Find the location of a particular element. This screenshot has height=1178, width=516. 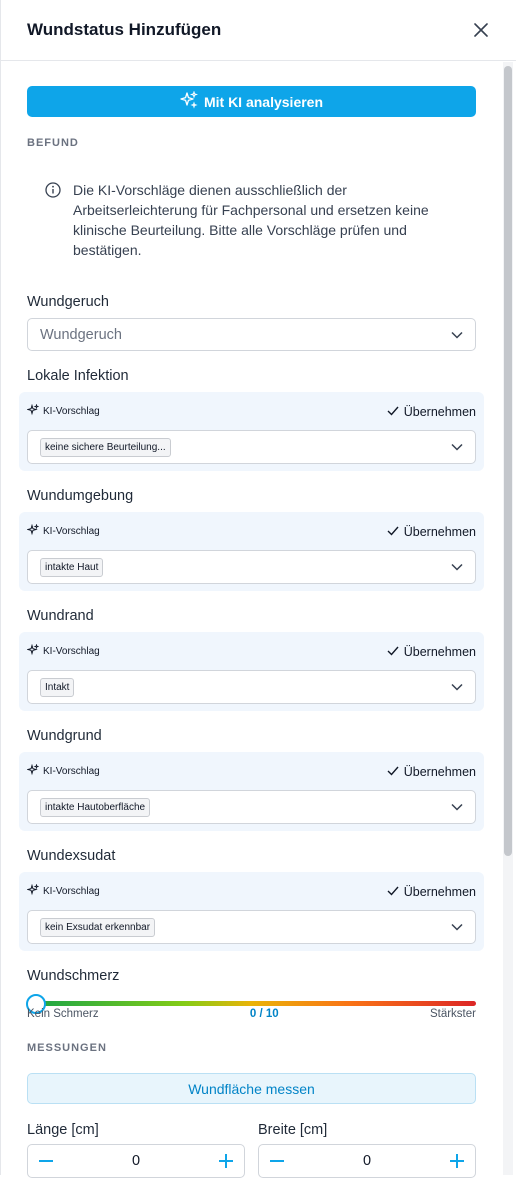

ai-field-label: Lokale Infektion is located at coordinates (78, 376).